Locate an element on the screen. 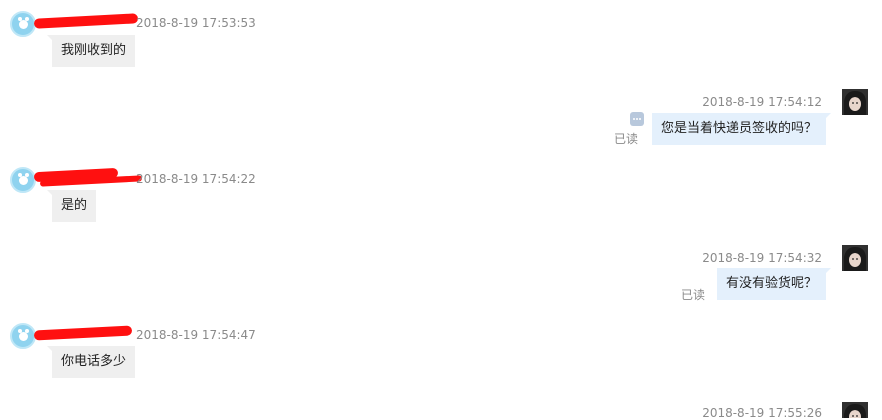 Image resolution: width=882 pixels, height=420 pixels. message-timestamp: 2018-8-19 17:53:53 is located at coordinates (196, 23).